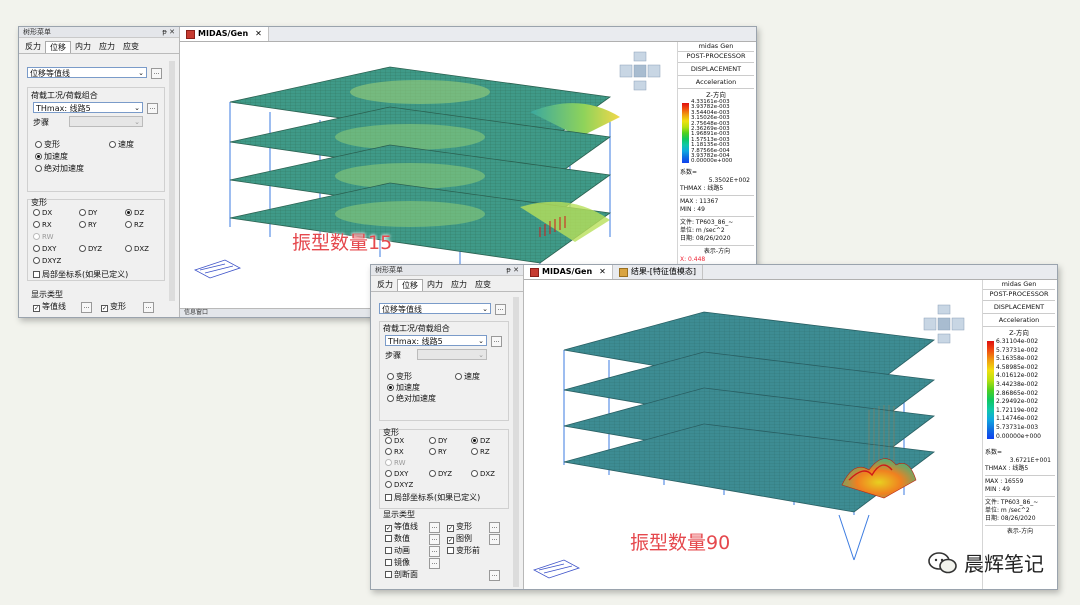  I want to click on undeformed-checkbox: 变形前, so click(463, 550).